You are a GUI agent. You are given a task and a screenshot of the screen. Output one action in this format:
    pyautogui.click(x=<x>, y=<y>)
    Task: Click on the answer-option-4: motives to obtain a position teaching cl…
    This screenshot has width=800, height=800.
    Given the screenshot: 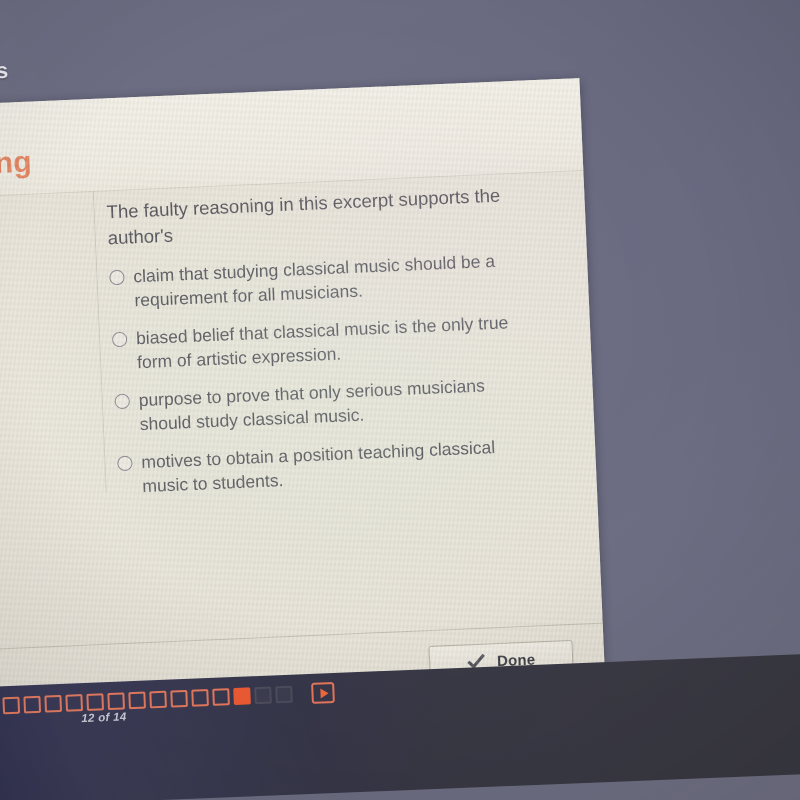 What is the action you would take?
    pyautogui.click(x=328, y=466)
    